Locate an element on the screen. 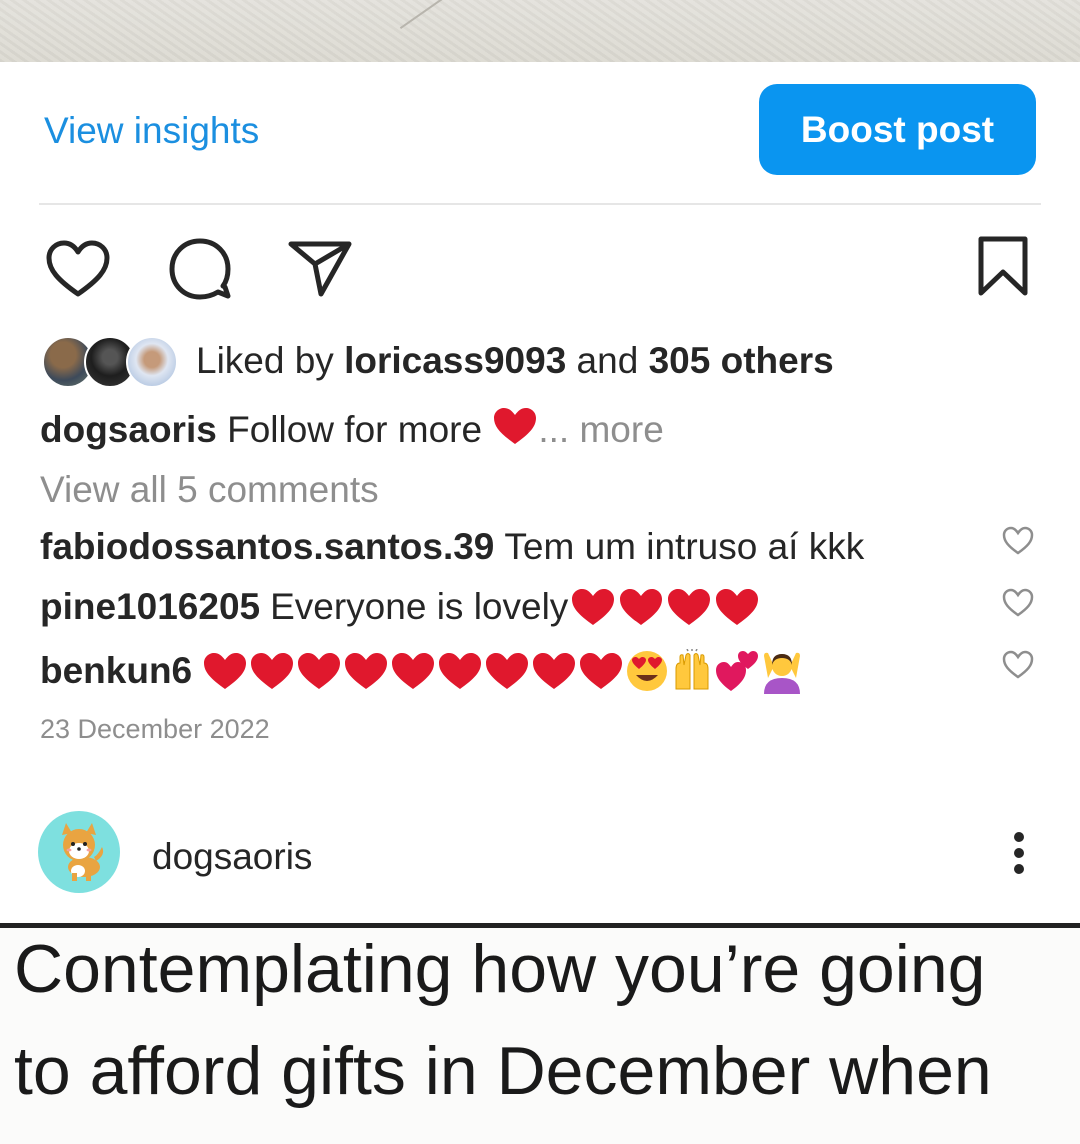 Image resolution: width=1080 pixels, height=1144 pixels. image-text-line: Contemplating how you’re going is located at coordinates (500, 969).